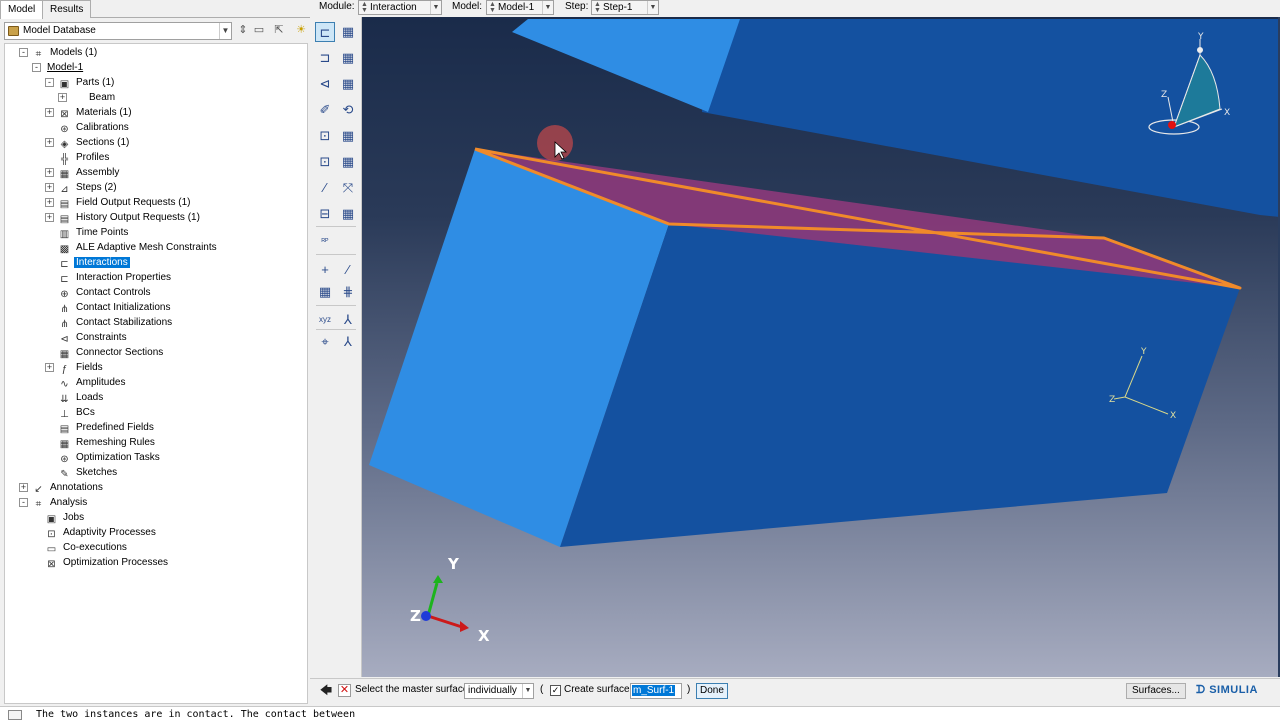  I want to click on tab-model: Model, so click(22, 9).